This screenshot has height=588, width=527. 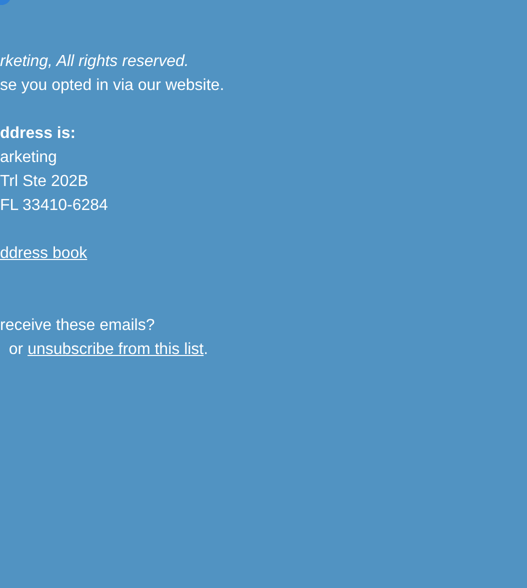 What do you see at coordinates (29, 158) in the screenshot?
I see `address-line: arketing` at bounding box center [29, 158].